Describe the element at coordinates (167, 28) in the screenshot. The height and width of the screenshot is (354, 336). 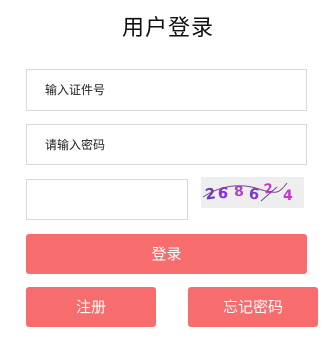
I see `page-title: 用户登录` at that location.